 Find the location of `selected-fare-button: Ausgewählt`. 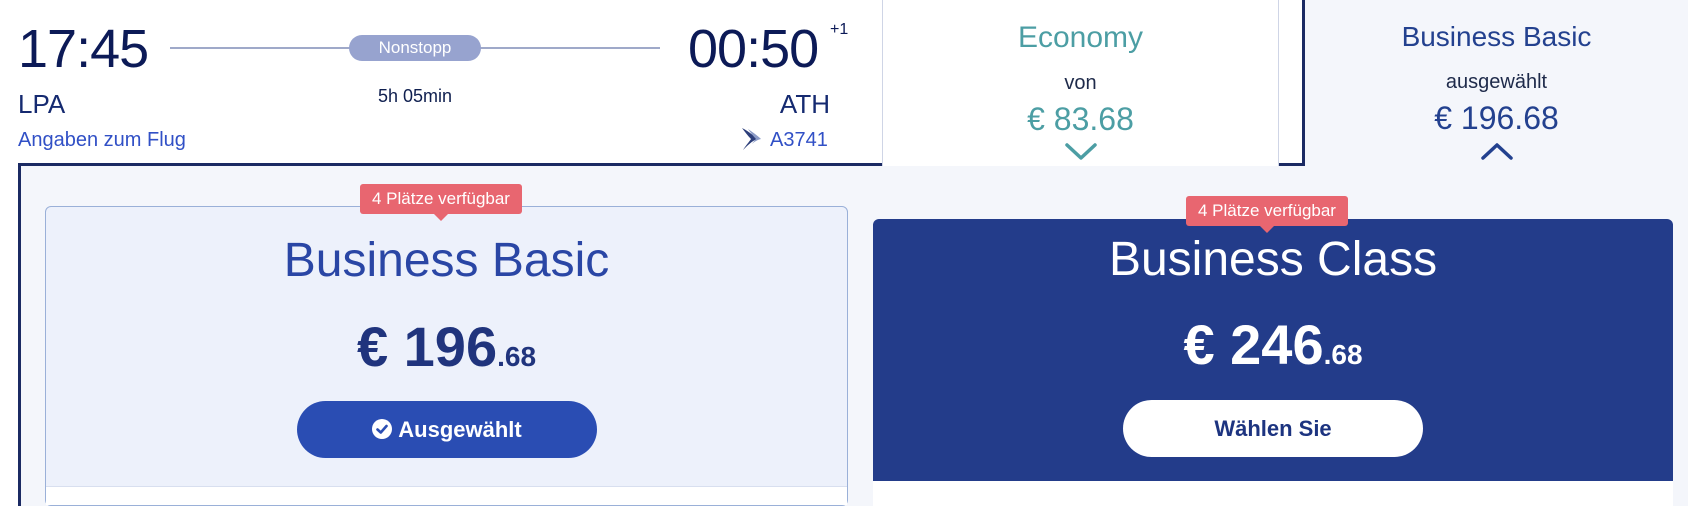

selected-fare-button: Ausgewählt is located at coordinates (447, 429).